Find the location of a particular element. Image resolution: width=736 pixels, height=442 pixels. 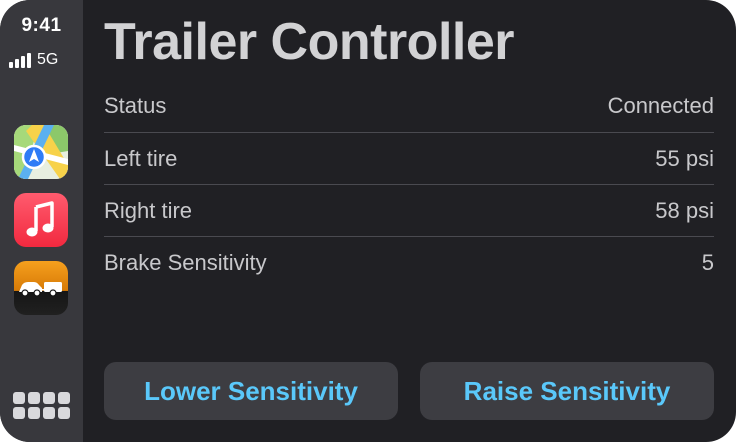

status-signal: 5G is located at coordinates (44, 58).